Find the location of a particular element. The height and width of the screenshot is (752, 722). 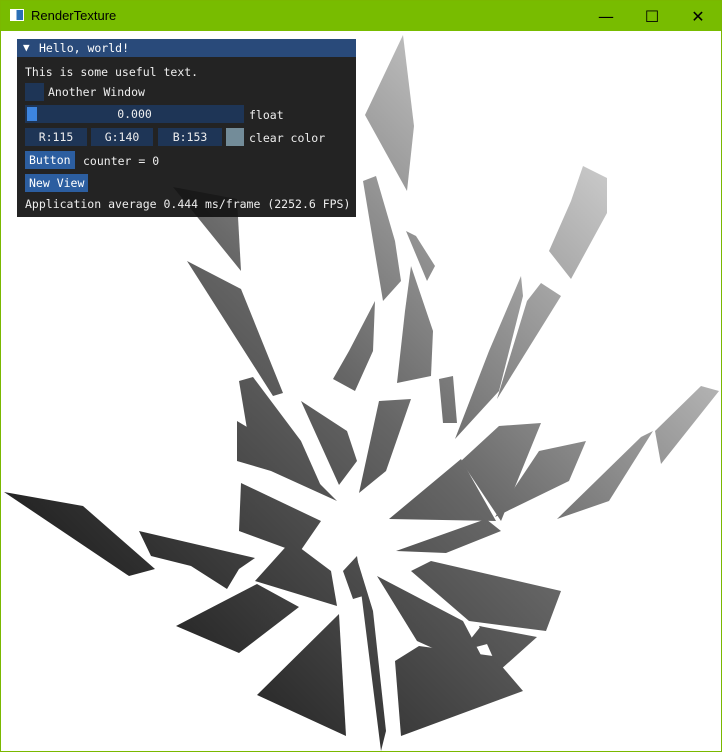

collapse-arrow-icon: ▼ is located at coordinates (26, 47).